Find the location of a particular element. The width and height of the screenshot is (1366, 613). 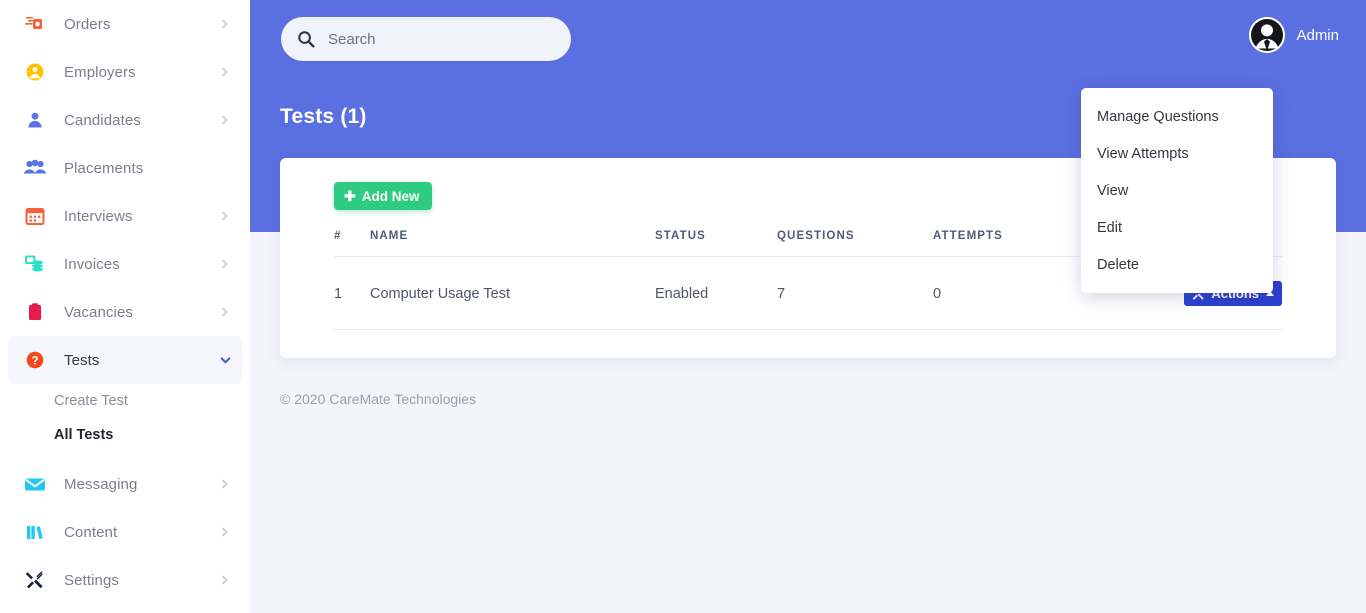

settings-icon is located at coordinates (35, 580).